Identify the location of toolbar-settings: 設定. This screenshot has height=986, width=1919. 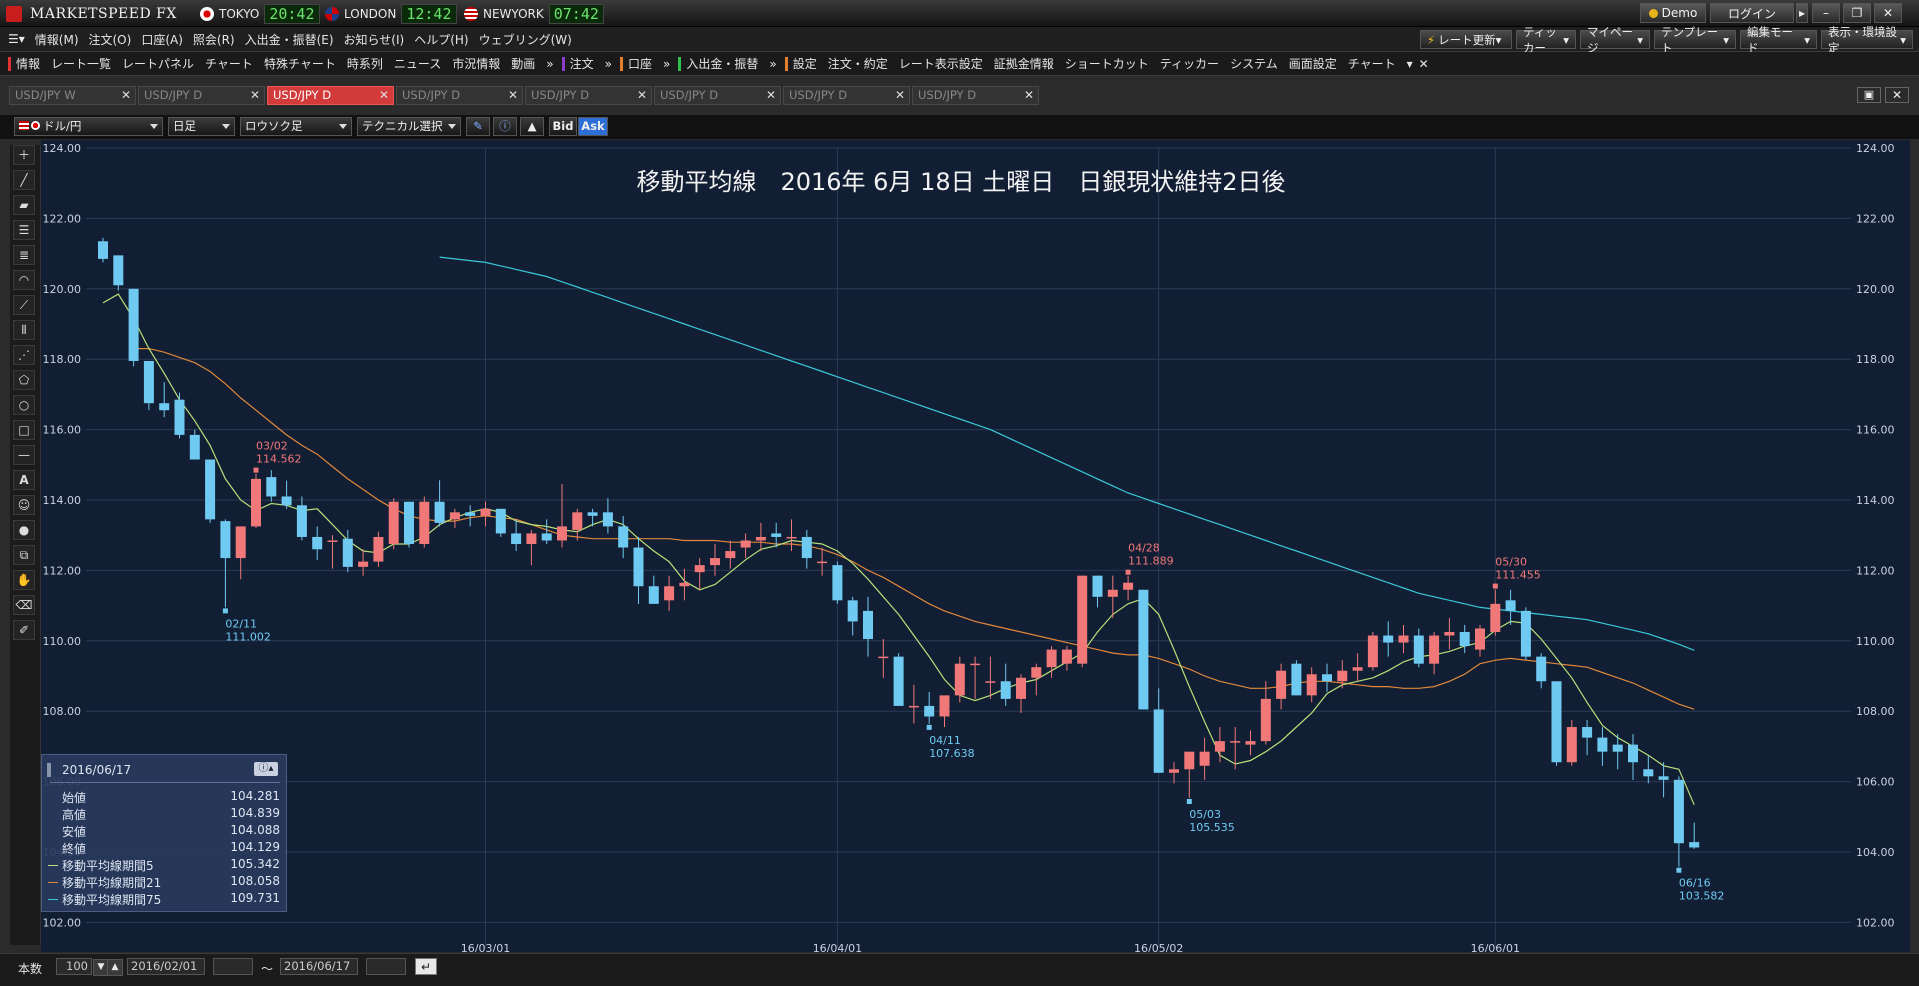
(805, 63).